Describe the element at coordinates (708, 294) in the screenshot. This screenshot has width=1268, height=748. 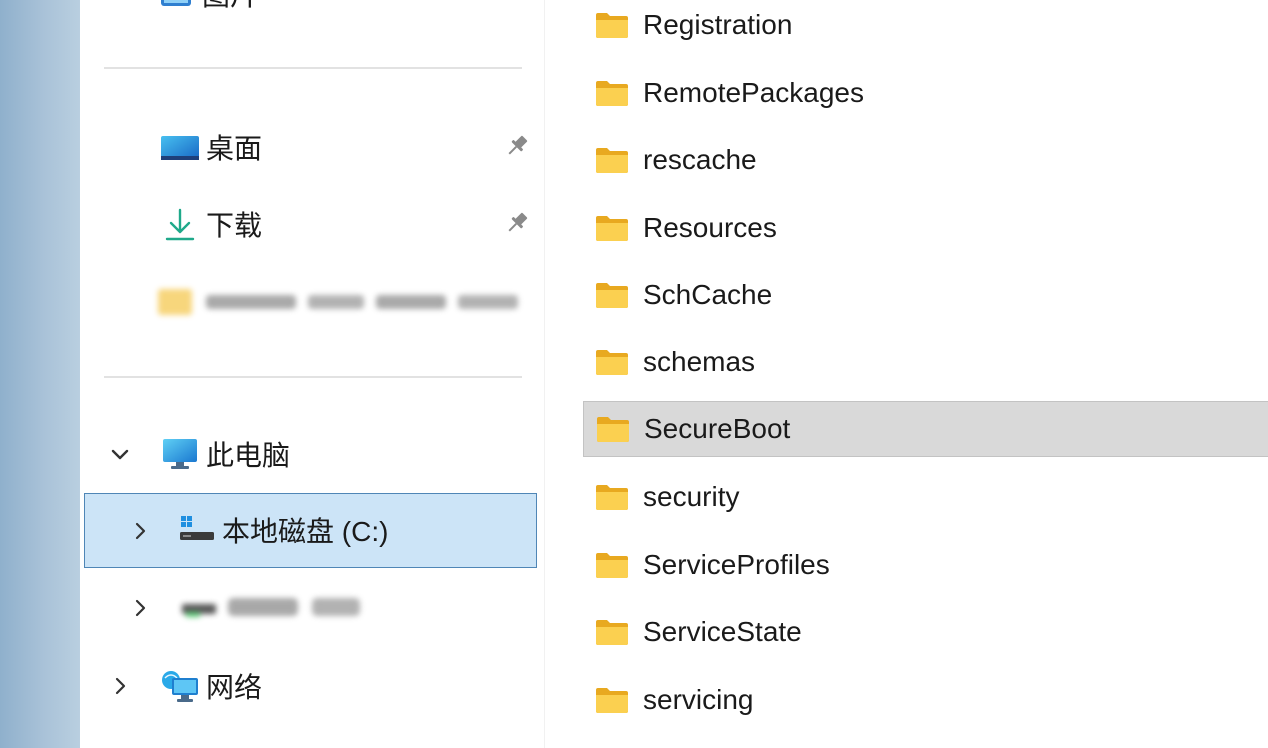
I see `folder-name: SchCache` at that location.